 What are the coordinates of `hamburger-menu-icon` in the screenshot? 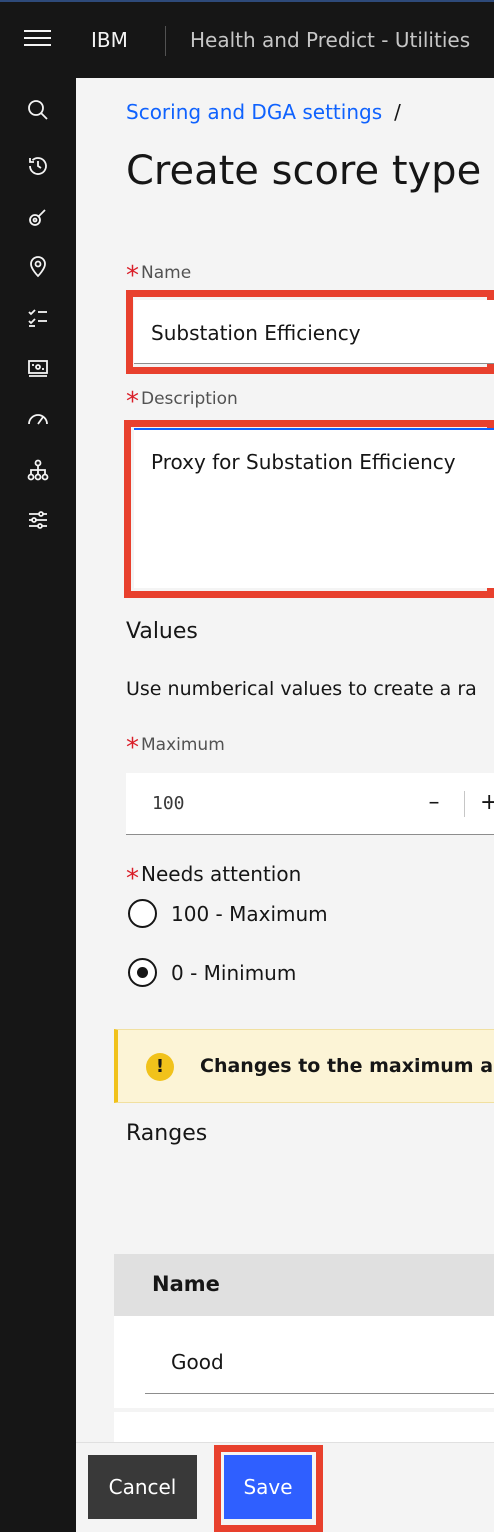 It's located at (37, 40).